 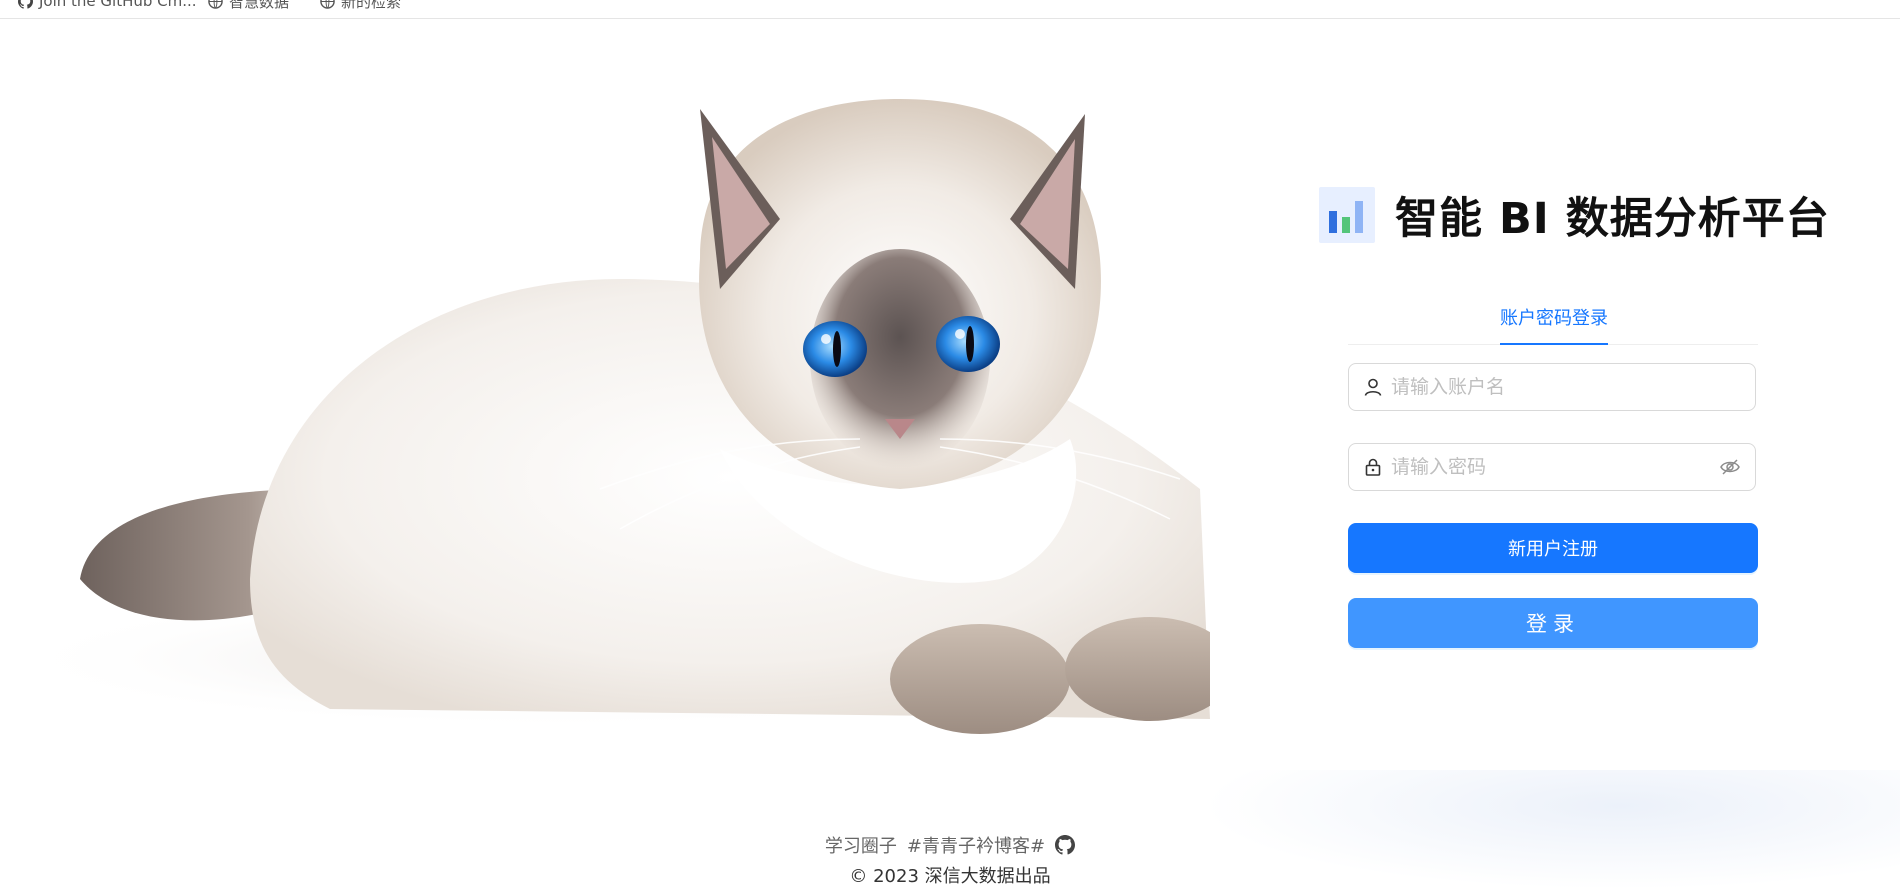 I want to click on username-input, so click(x=1573, y=387).